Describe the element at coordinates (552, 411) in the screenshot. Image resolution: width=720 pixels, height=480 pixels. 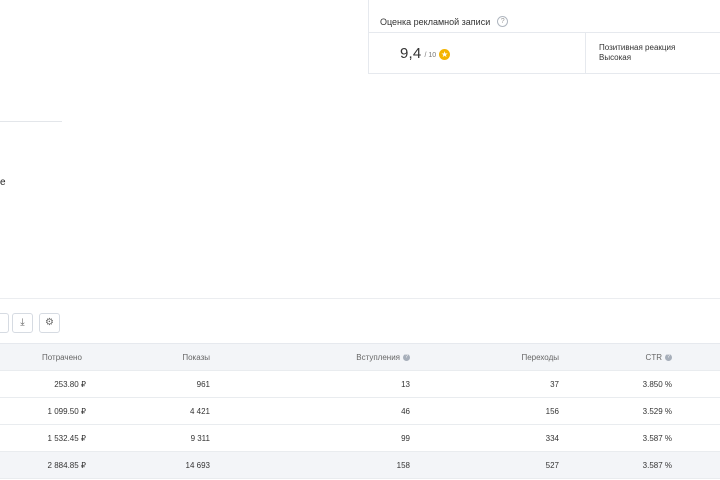
I see `cell-clicks: 156` at that location.